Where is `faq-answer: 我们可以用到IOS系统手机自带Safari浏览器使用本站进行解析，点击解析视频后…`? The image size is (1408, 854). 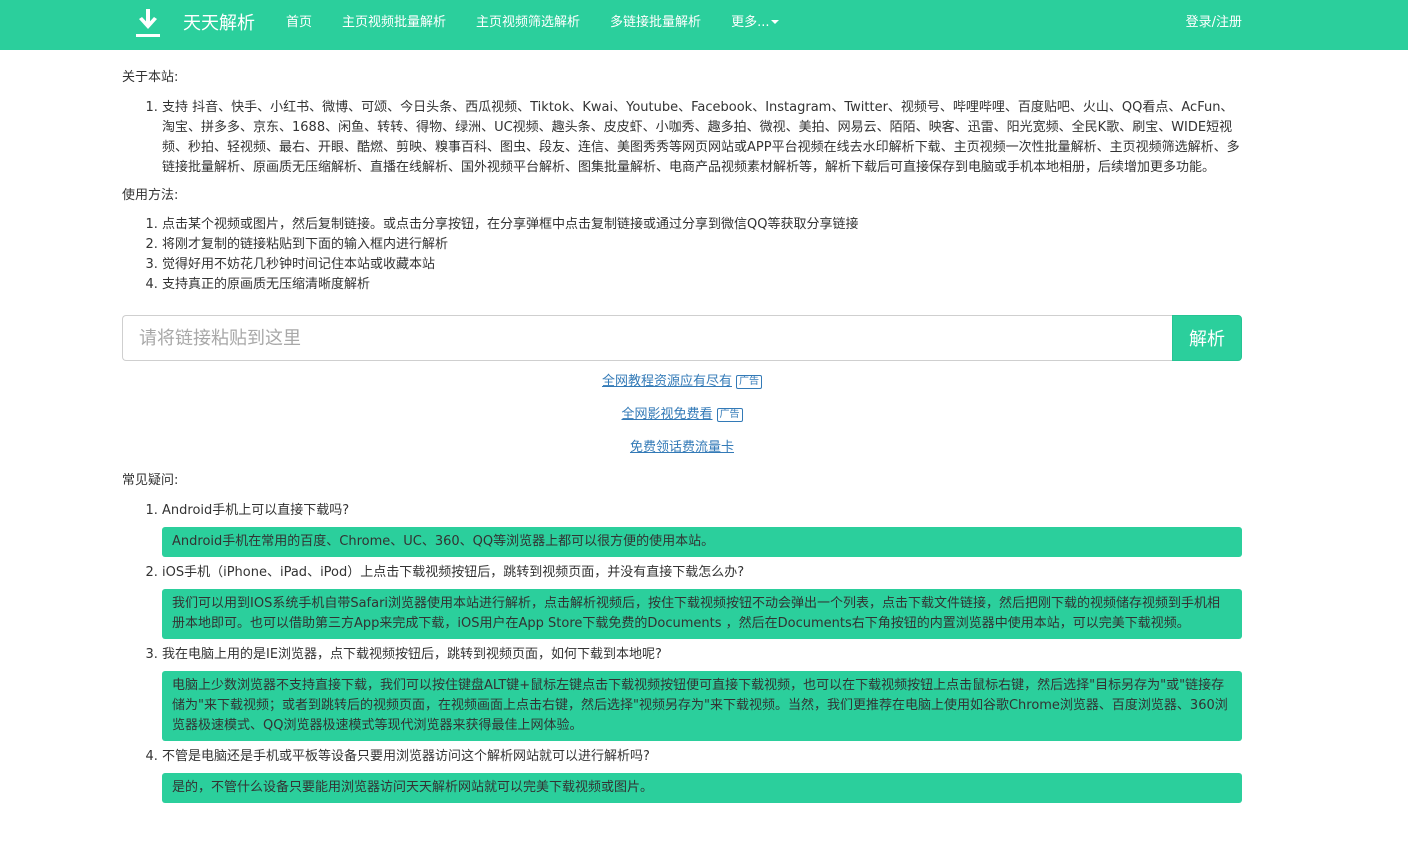
faq-answer: 我们可以用到IOS系统手机自带Safari浏览器使用本站进行解析，点击解析视频后… is located at coordinates (702, 614).